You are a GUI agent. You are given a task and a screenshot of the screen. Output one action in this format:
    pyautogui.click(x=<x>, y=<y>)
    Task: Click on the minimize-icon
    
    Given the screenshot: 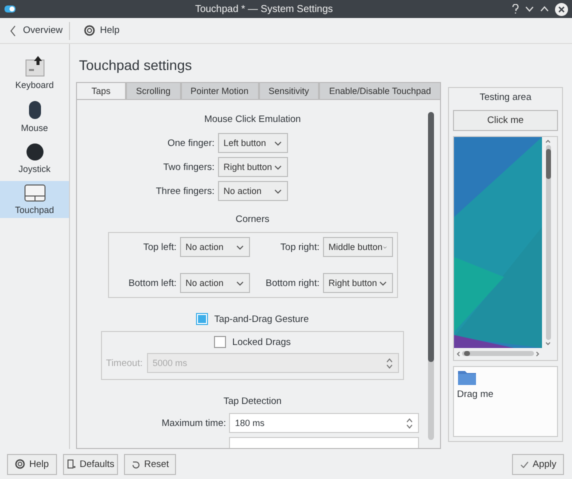 What is the action you would take?
    pyautogui.click(x=529, y=9)
    